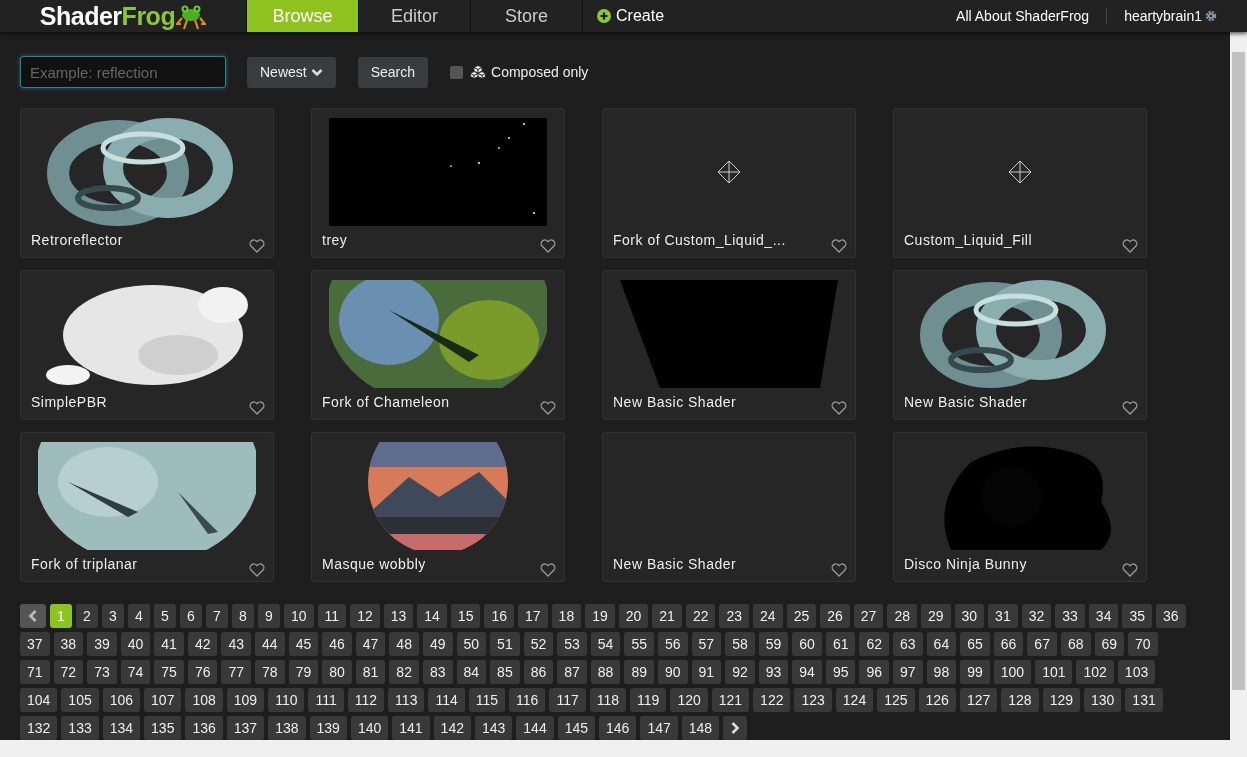 The width and height of the screenshot is (1247, 757). What do you see at coordinates (437, 672) in the screenshot?
I see `page-button: 83` at bounding box center [437, 672].